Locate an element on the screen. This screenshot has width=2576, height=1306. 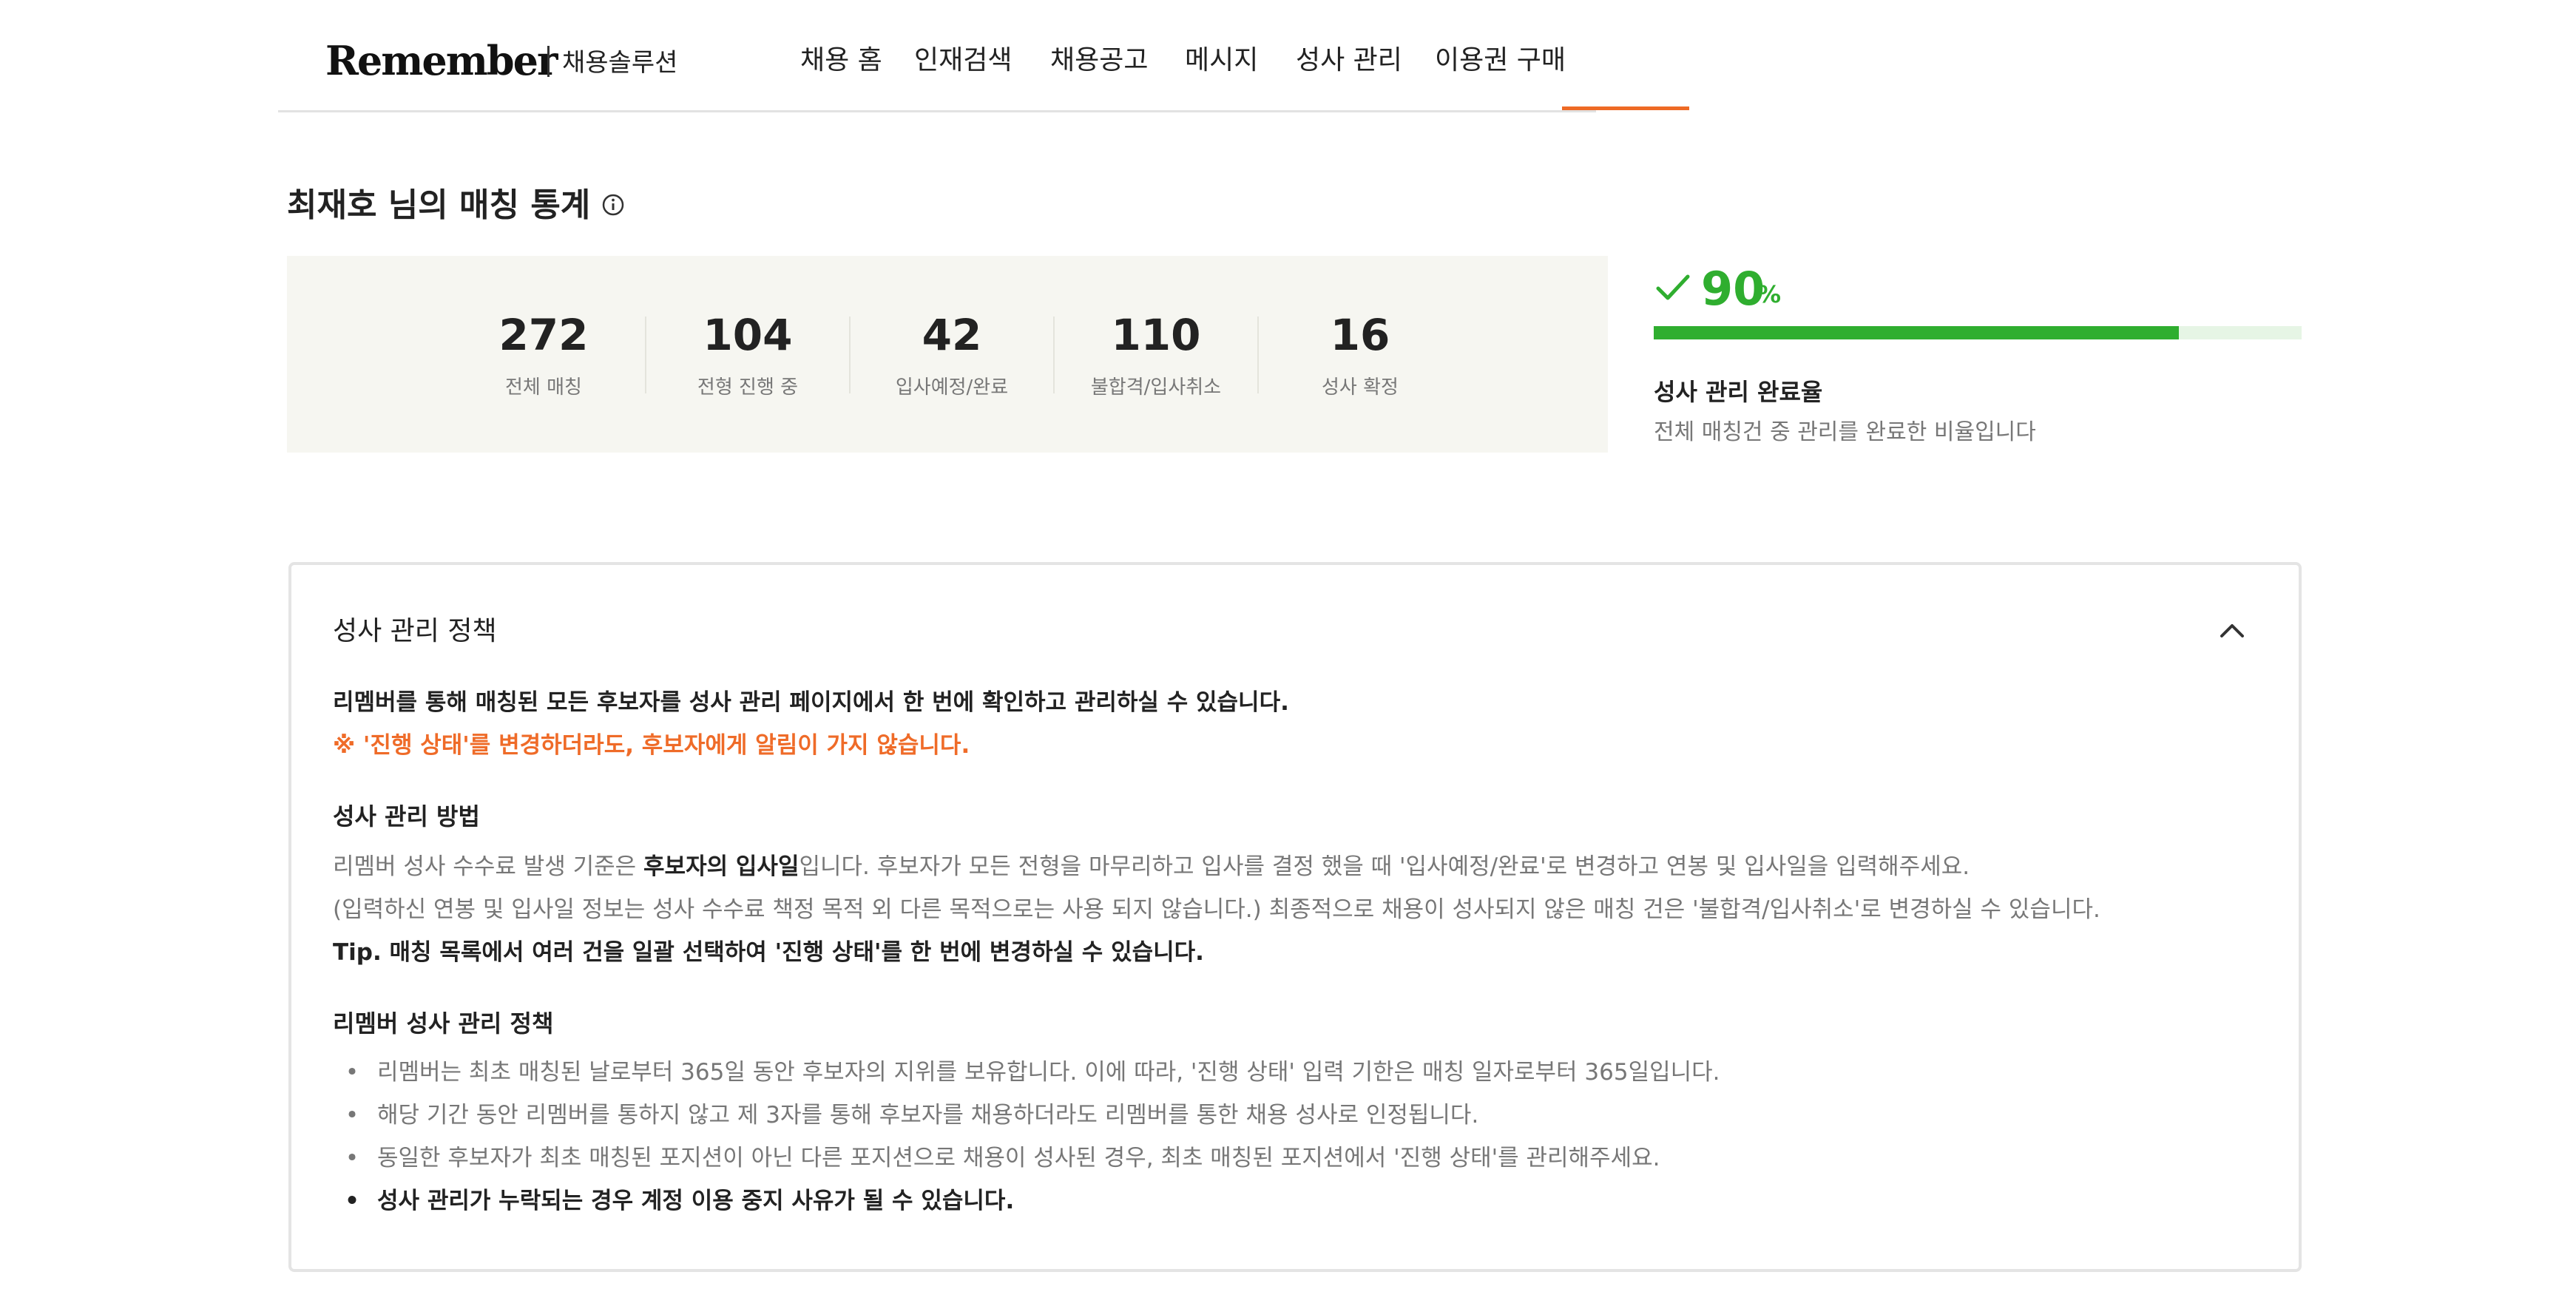
completion-rate-title: 성사 관리 완료율 is located at coordinates (1738, 392).